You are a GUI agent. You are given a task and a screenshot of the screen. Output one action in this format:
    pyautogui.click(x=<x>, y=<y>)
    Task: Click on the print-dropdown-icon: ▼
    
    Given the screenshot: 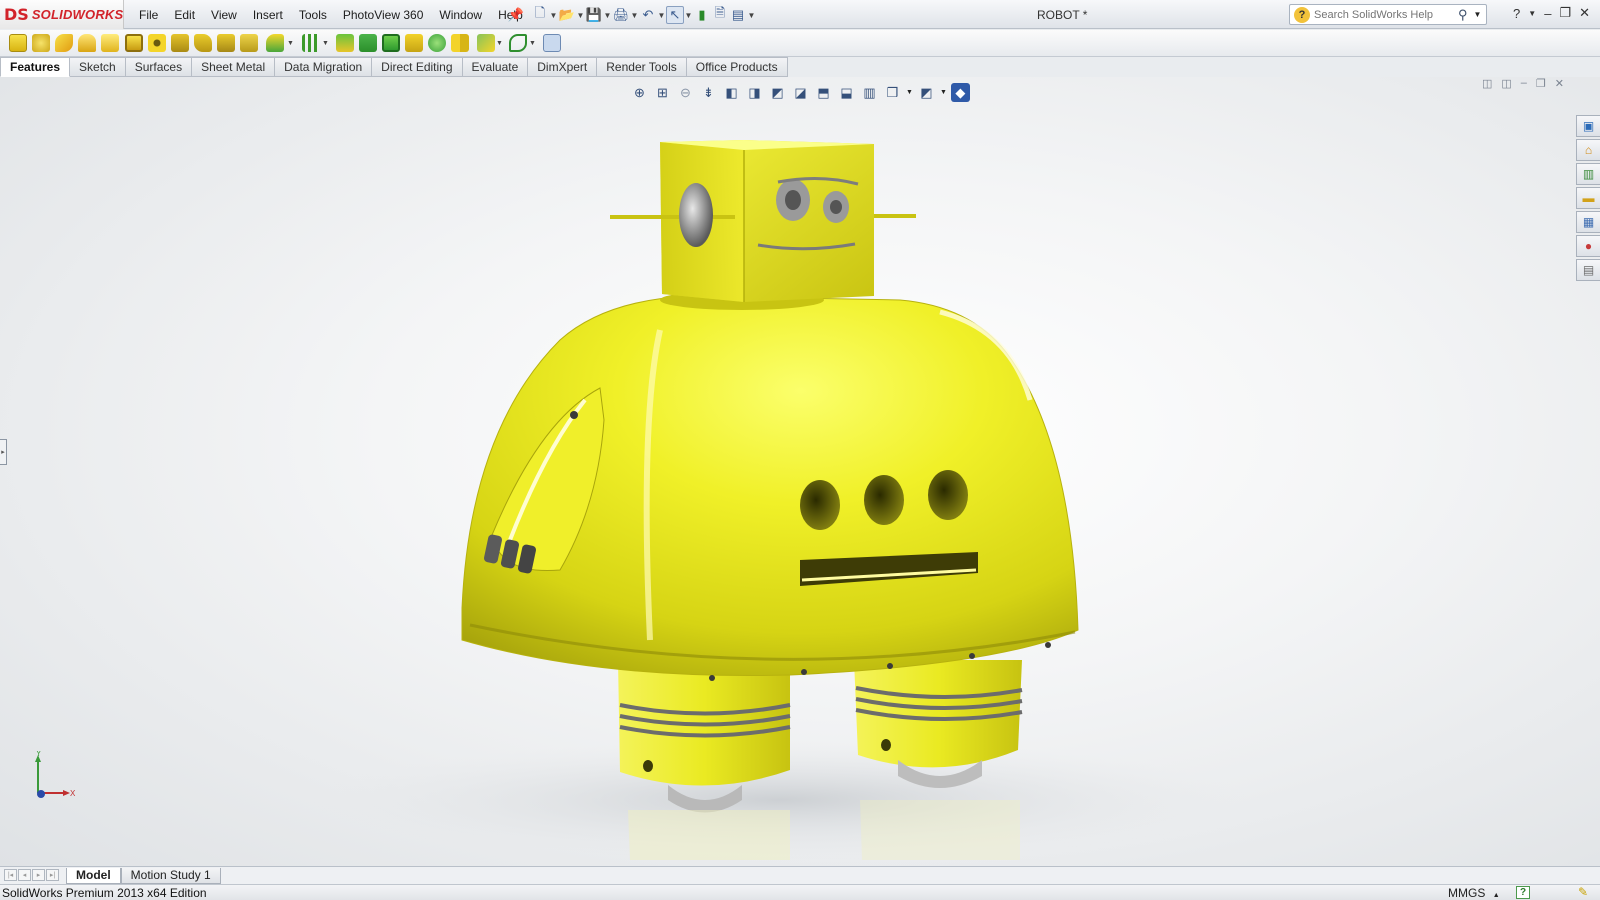 What is the action you would take?
    pyautogui.click(x=634, y=15)
    